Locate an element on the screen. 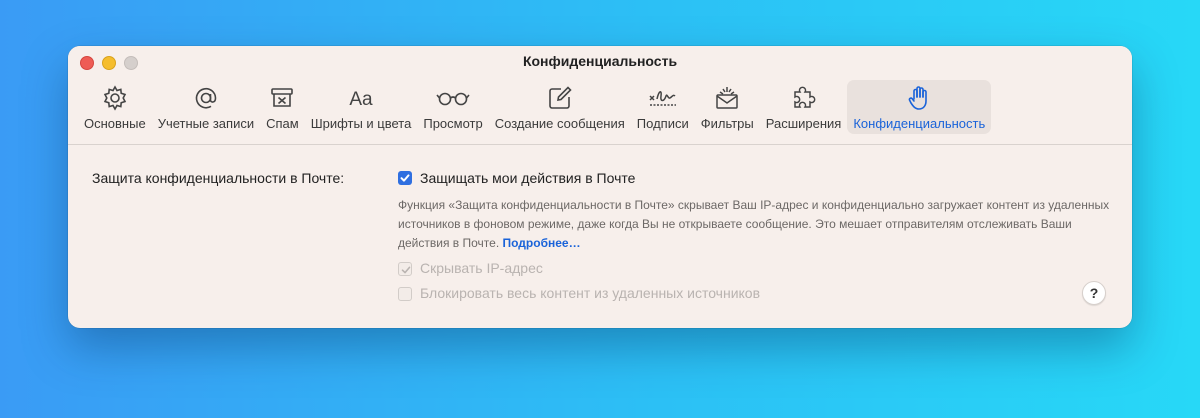 The height and width of the screenshot is (418, 1200). hide-ip-checkbox is located at coordinates (405, 269).